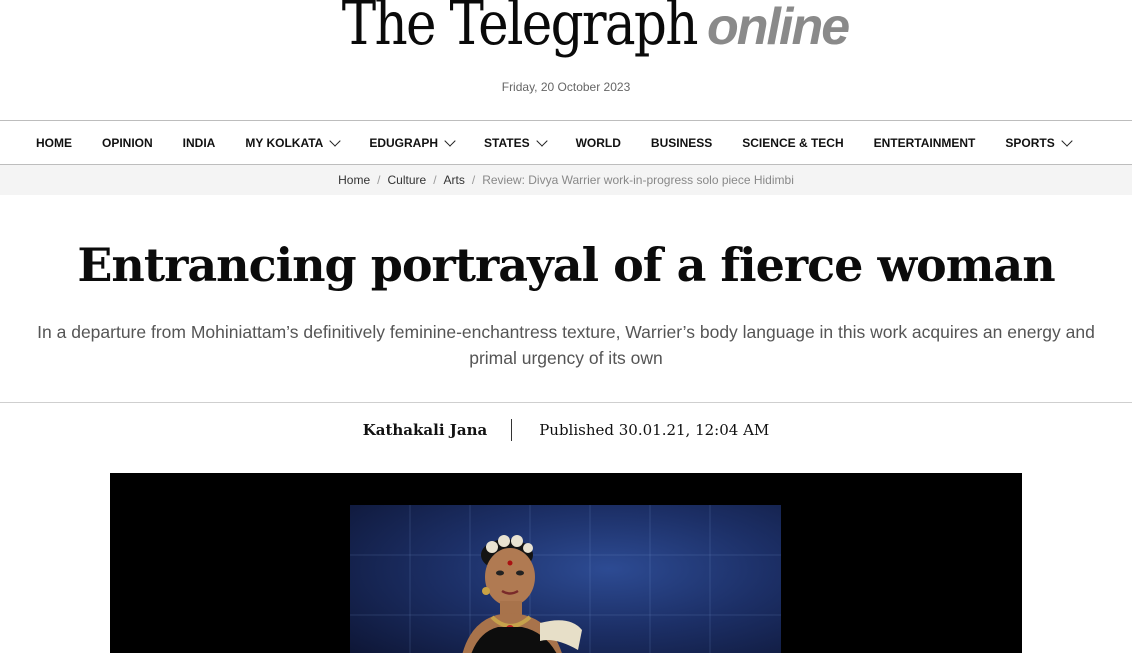  What do you see at coordinates (1030, 142) in the screenshot?
I see `nav-item-label: SPORTS` at bounding box center [1030, 142].